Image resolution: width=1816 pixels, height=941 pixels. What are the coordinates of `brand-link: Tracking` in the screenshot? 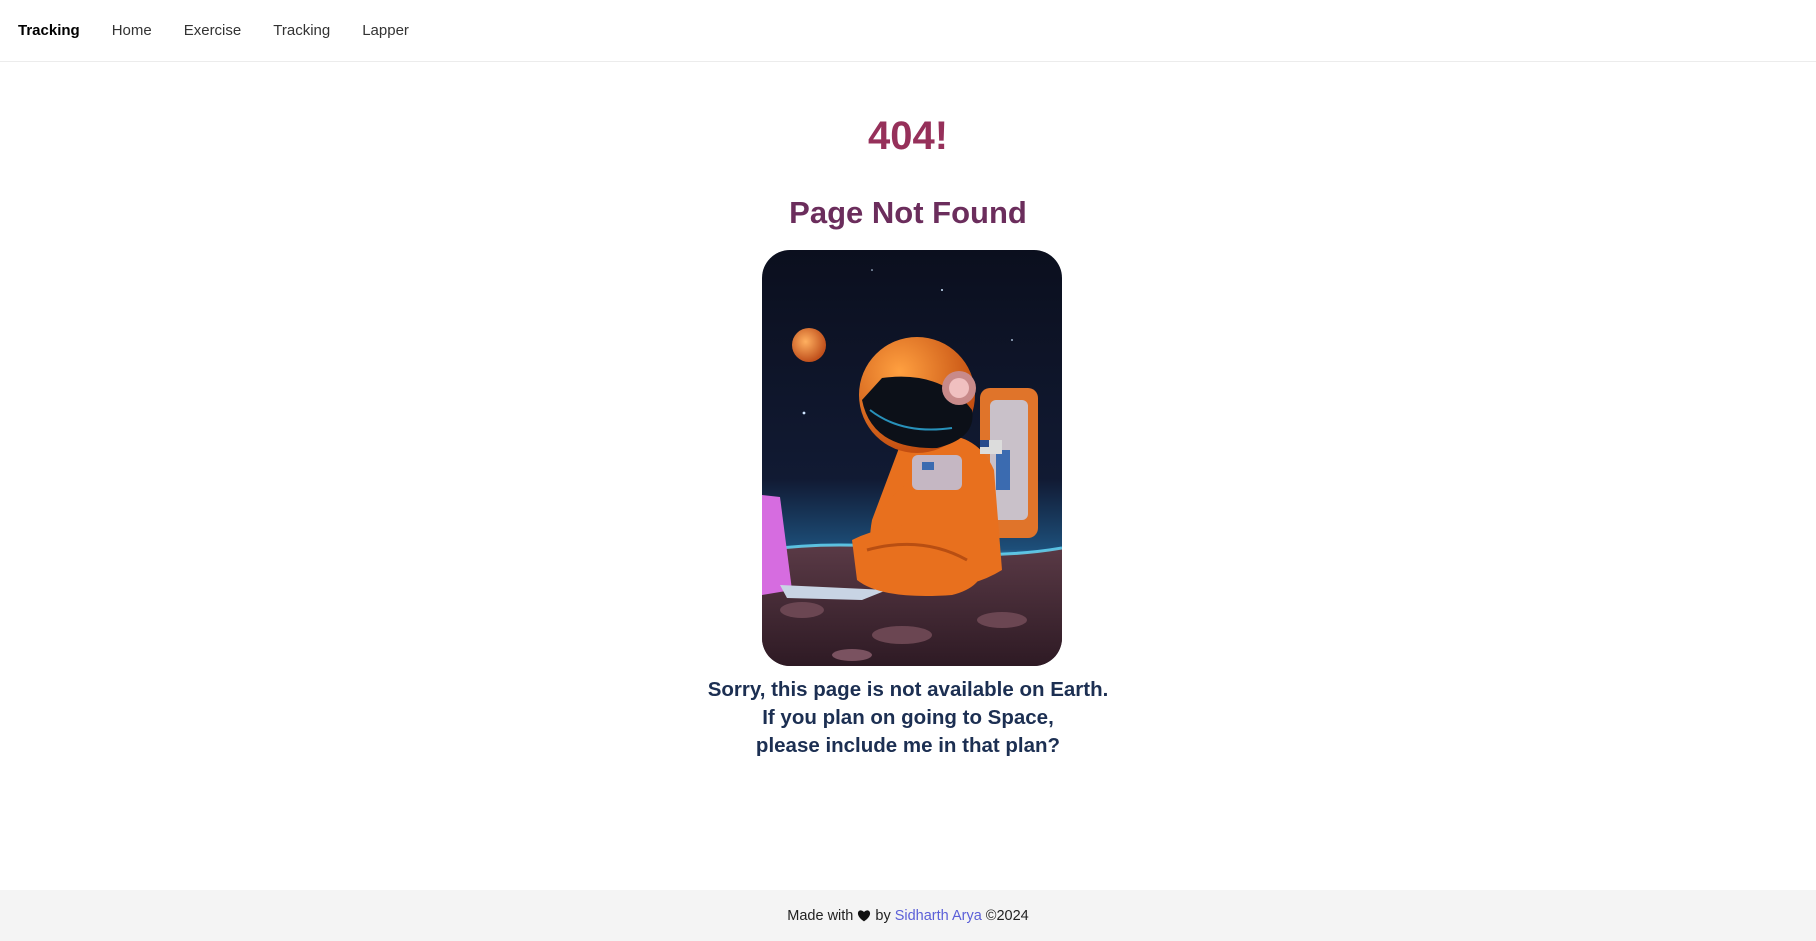 It's located at (49, 30).